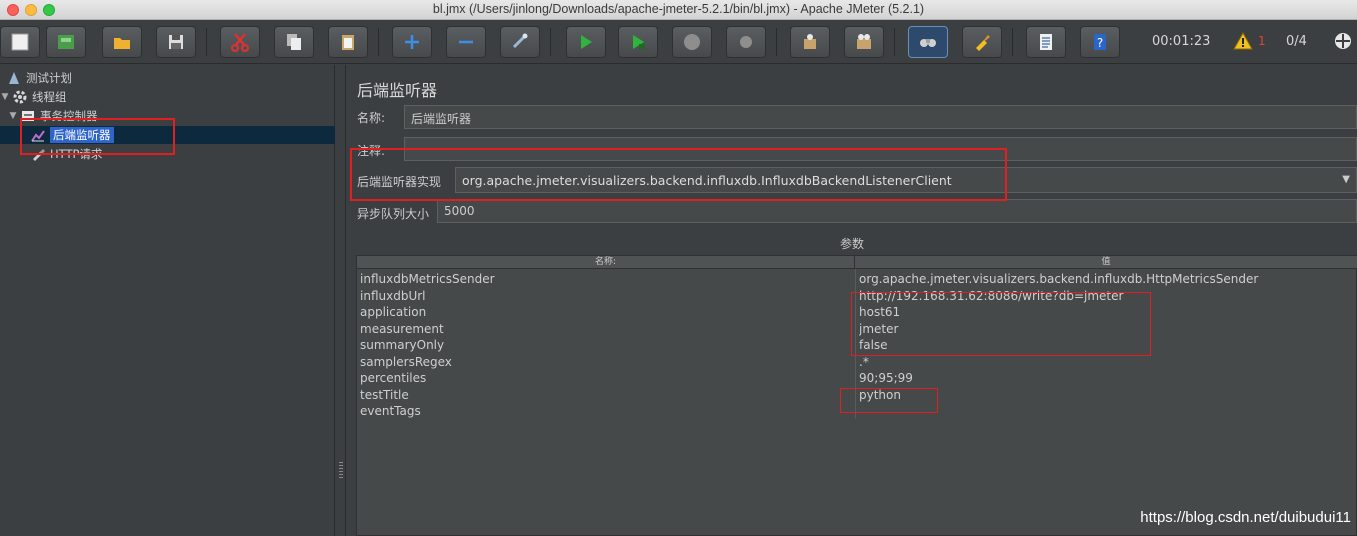 The height and width of the screenshot is (536, 1357). I want to click on open-icon, so click(122, 43).